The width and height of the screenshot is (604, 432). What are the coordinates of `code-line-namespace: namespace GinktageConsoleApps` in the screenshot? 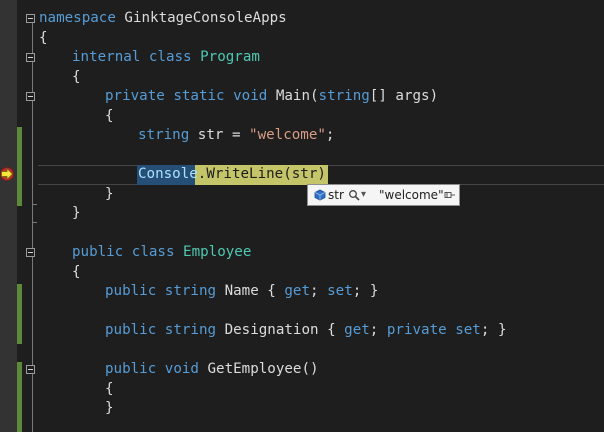 It's located at (163, 19).